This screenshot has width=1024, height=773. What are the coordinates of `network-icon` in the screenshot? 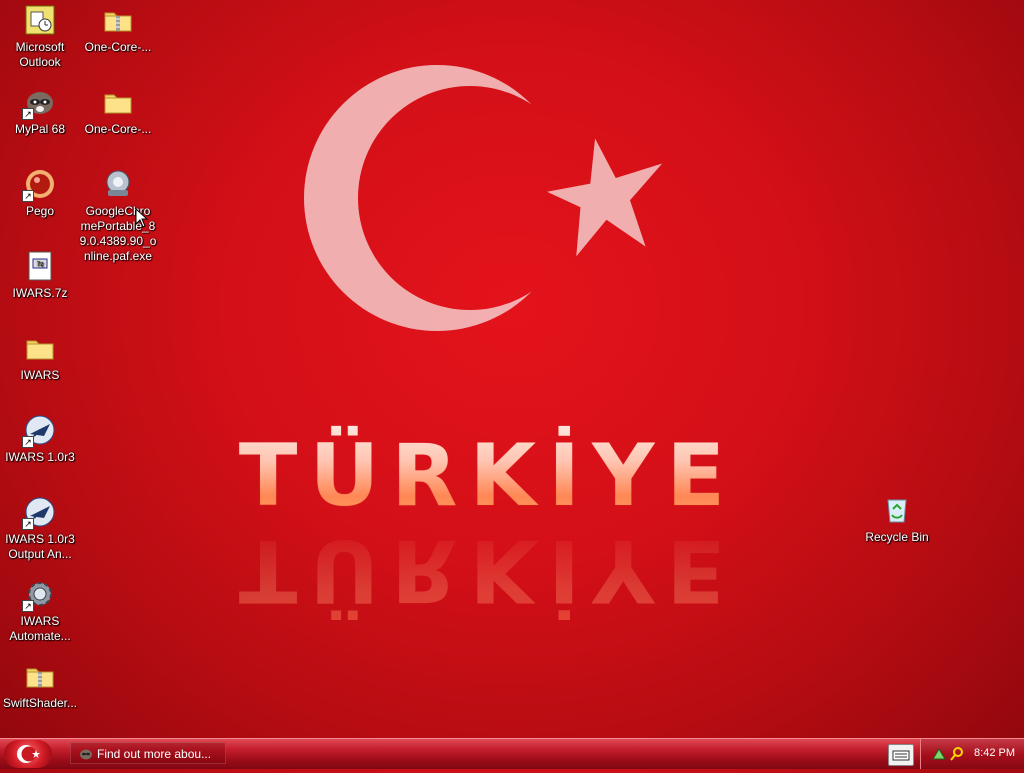 It's located at (939, 754).